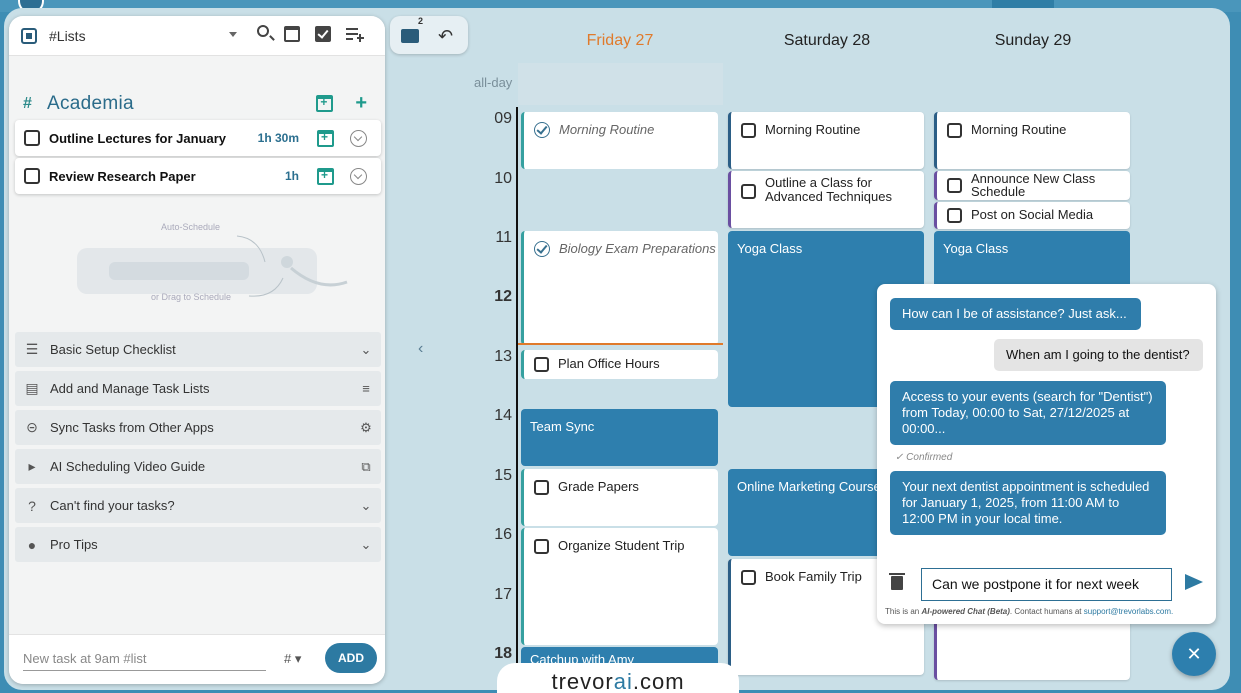  What do you see at coordinates (90, 104) in the screenshot?
I see `list-section-name: Academia` at bounding box center [90, 104].